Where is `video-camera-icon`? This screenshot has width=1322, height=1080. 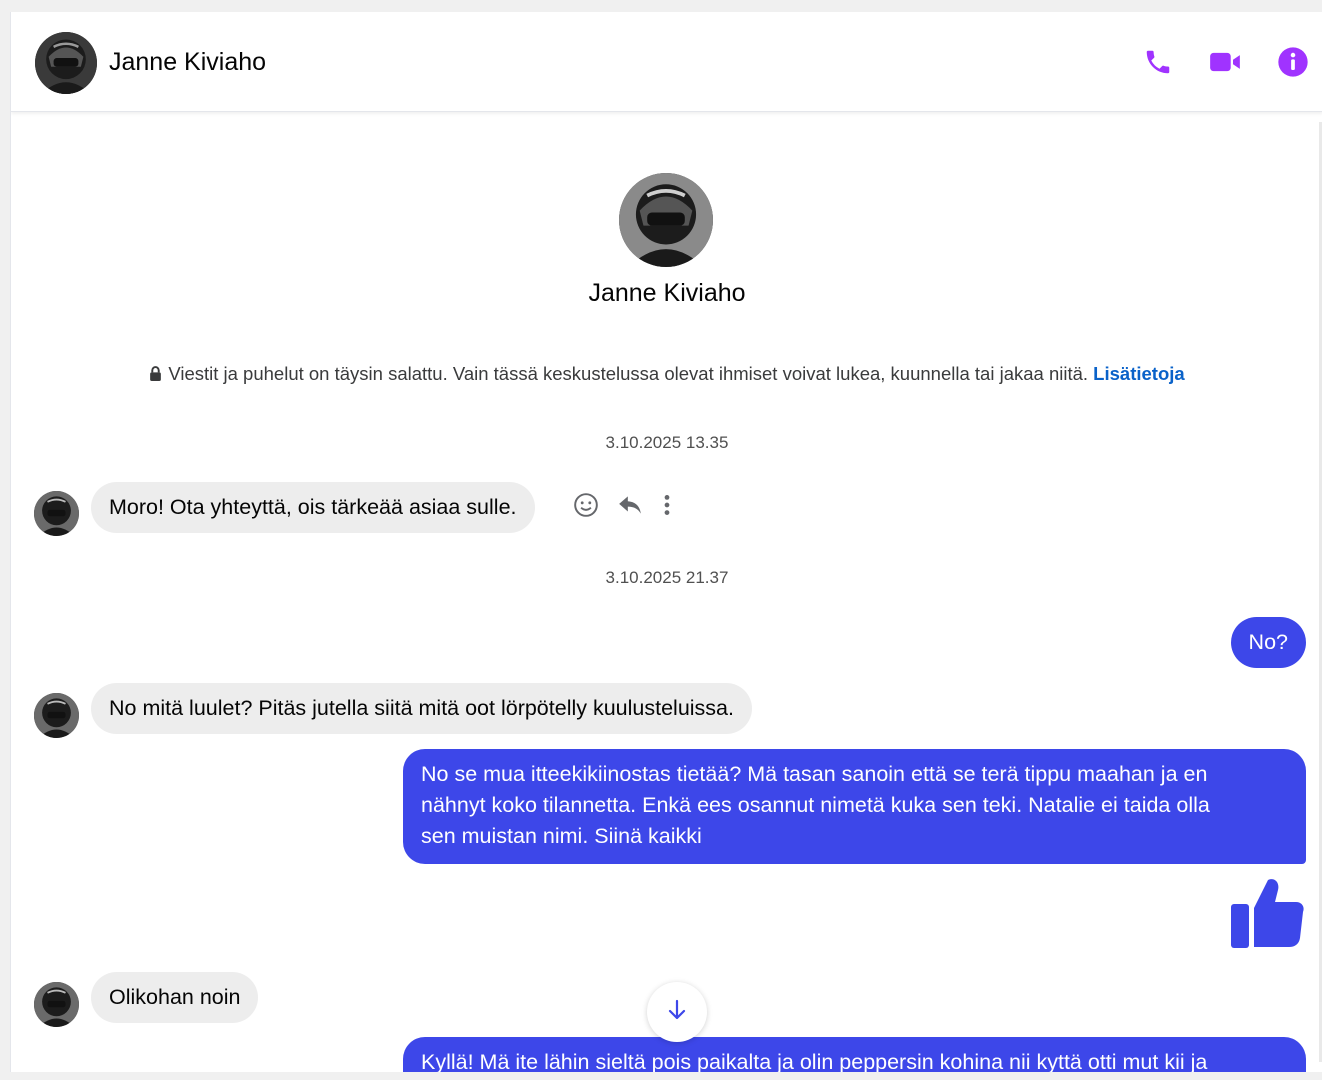
video-camera-icon is located at coordinates (1225, 62).